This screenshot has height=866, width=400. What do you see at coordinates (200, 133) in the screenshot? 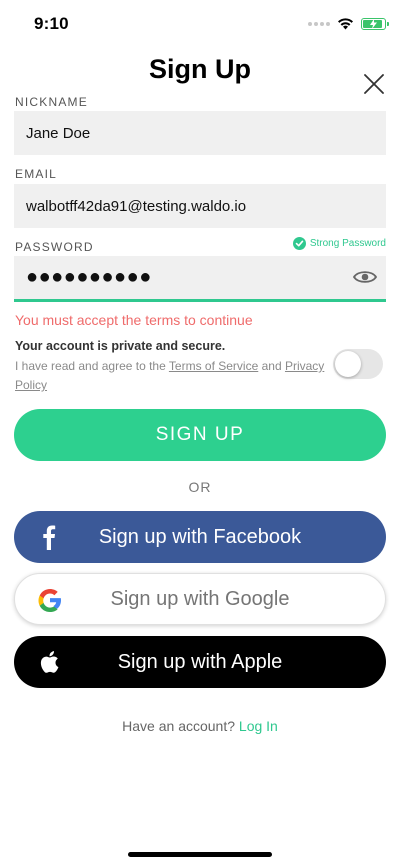
I see `nickname-field: Jane Doe` at bounding box center [200, 133].